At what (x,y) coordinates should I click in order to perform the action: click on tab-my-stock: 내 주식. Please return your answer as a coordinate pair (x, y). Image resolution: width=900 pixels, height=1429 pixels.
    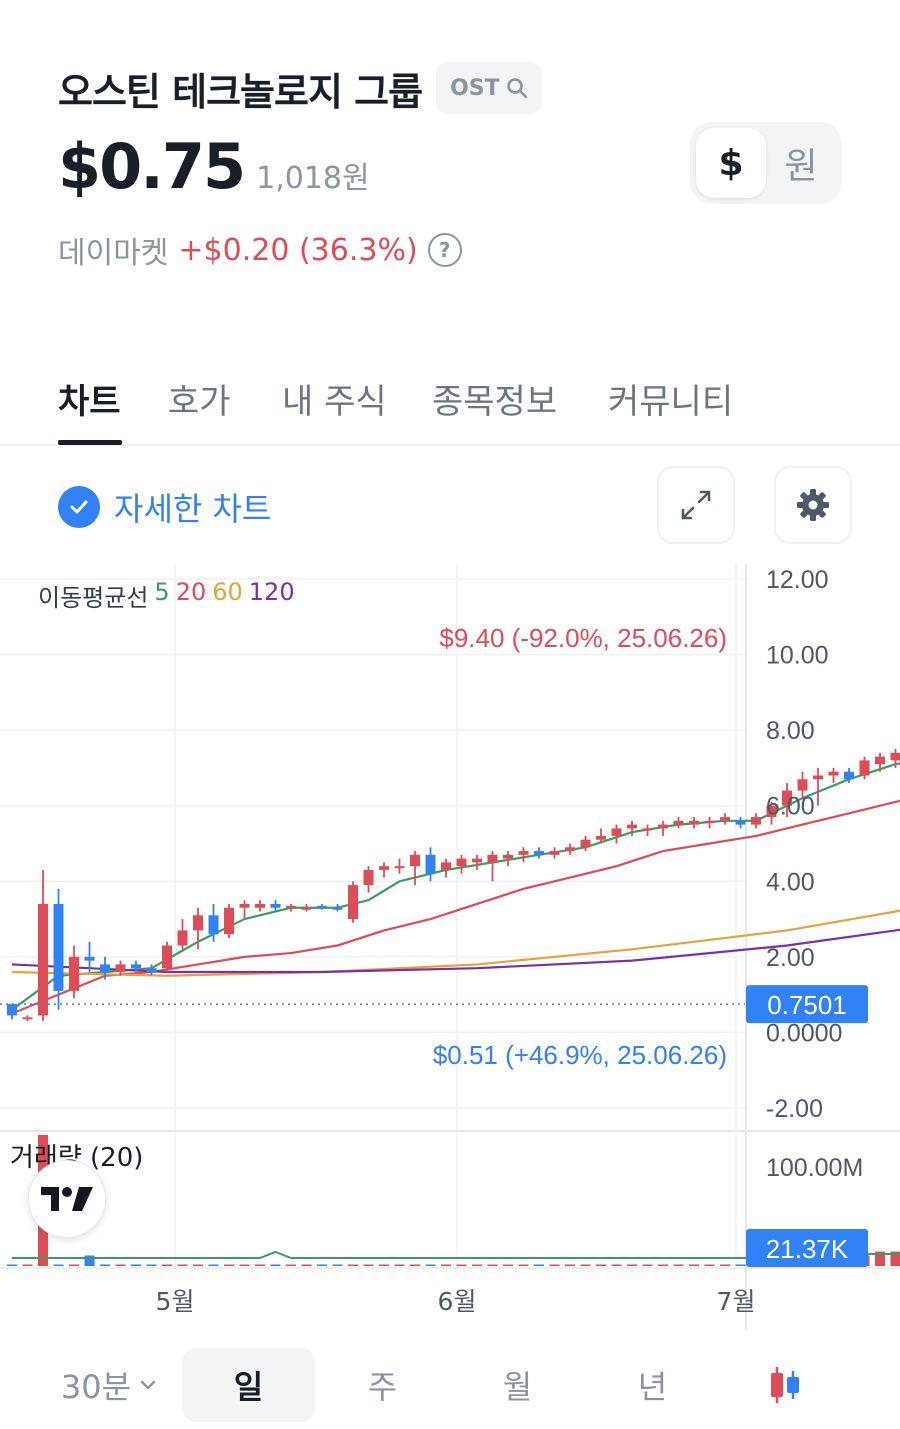
    Looking at the image, I should click on (334, 398).